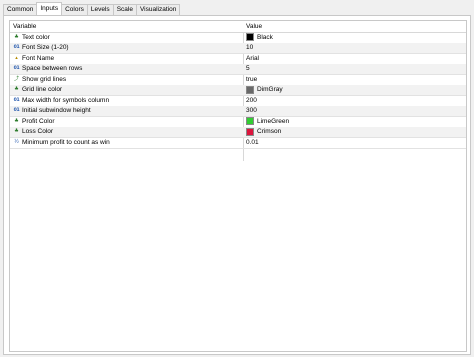 This screenshot has width=474, height=357. Describe the element at coordinates (238, 143) in the screenshot. I see `input-row-min-profit-win: ½ Minimum profit to count as win 0.01` at that location.